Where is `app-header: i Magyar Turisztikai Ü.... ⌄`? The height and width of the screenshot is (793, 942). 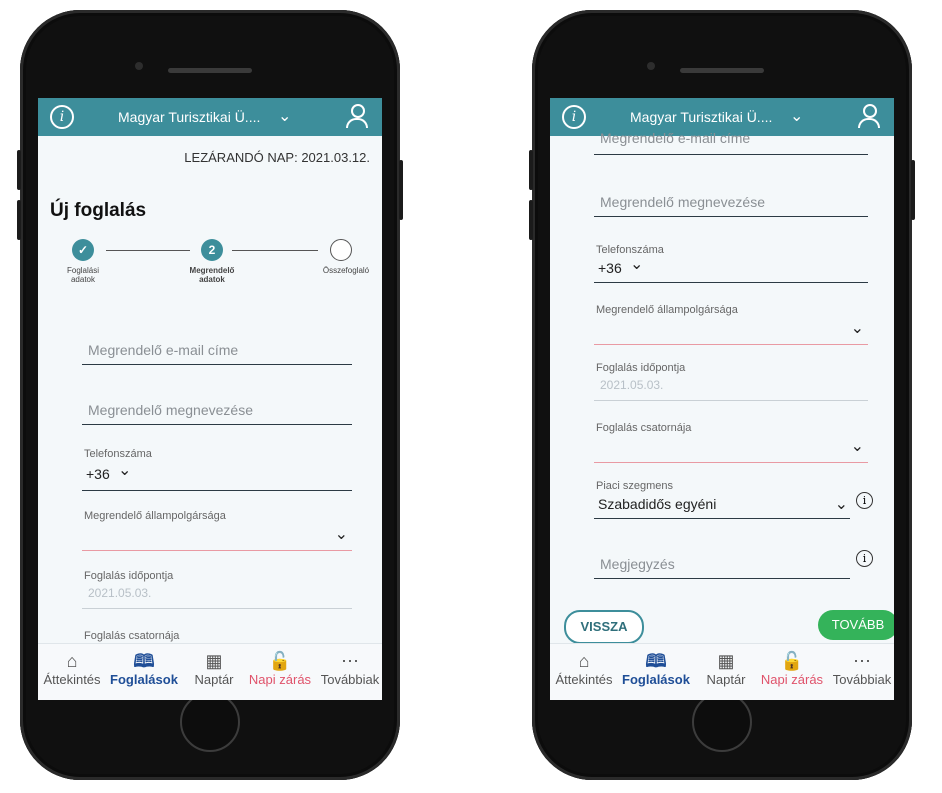 app-header: i Magyar Turisztikai Ü.... ⌄ is located at coordinates (210, 117).